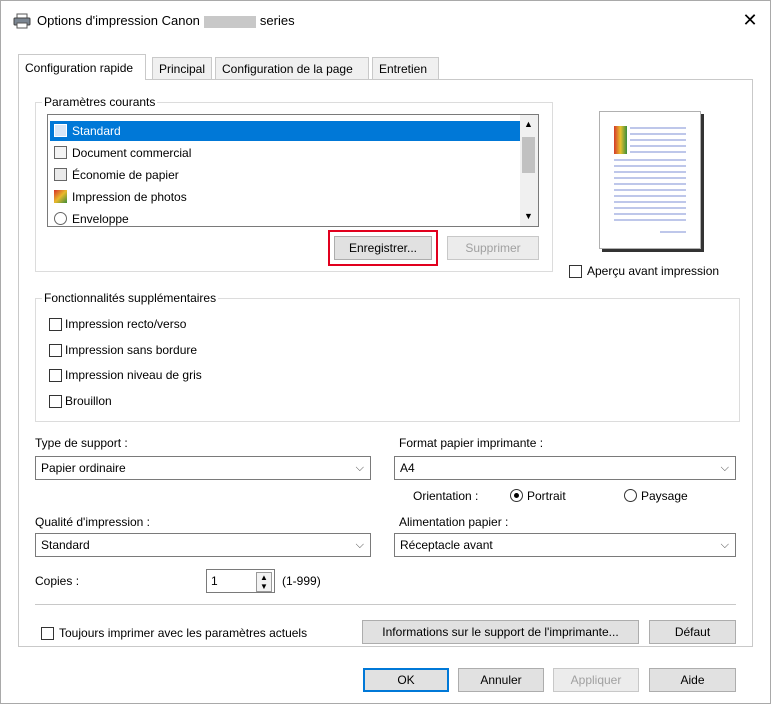  I want to click on copies-range: (1-999), so click(301, 581).